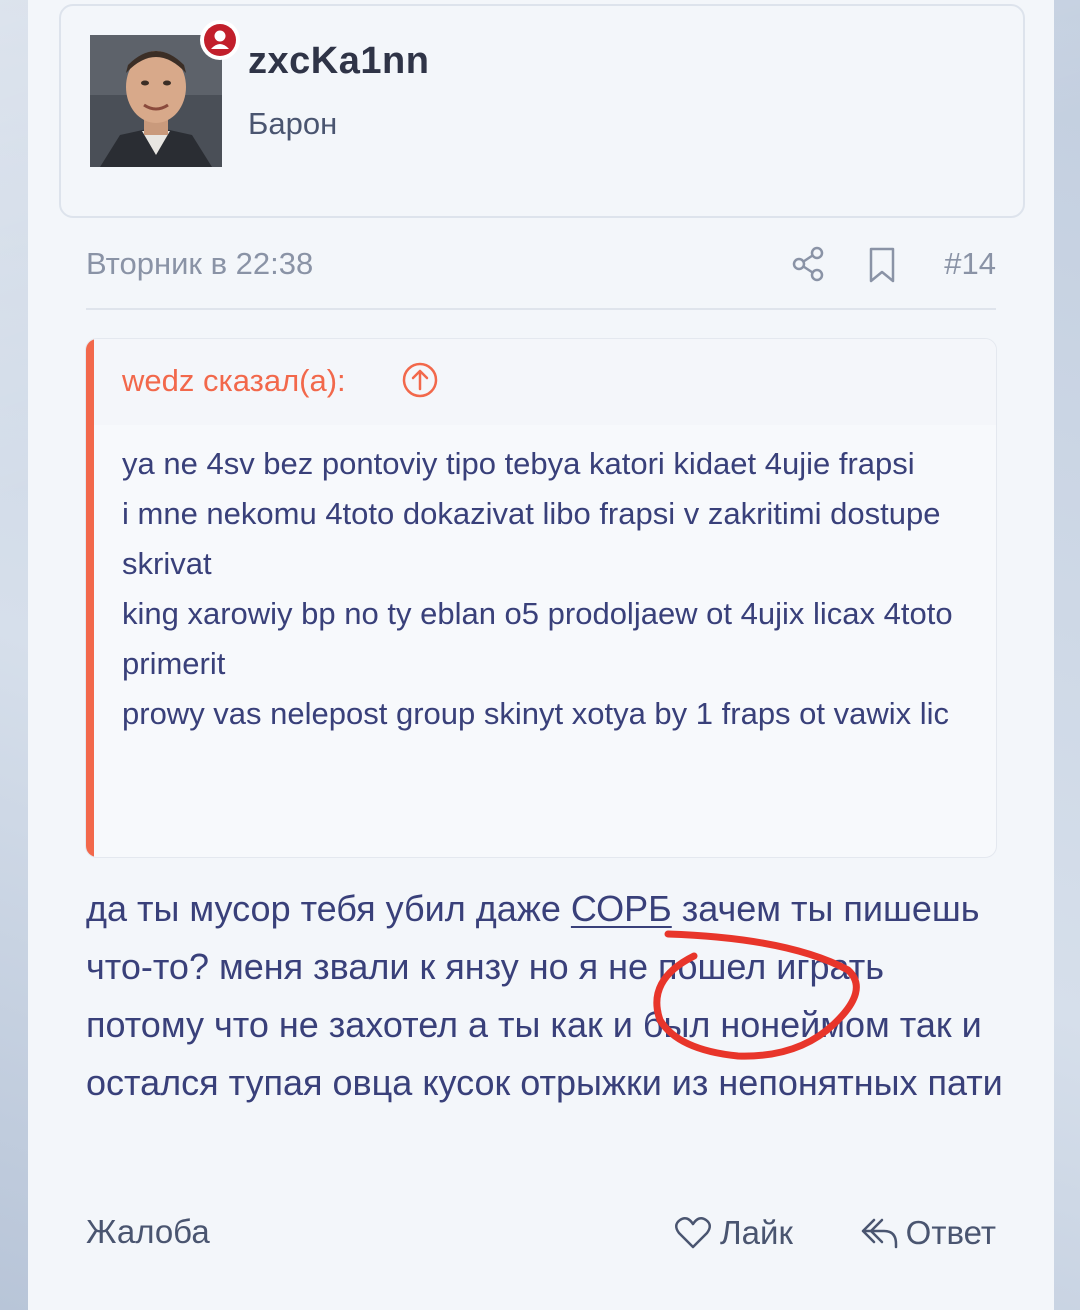  Describe the element at coordinates (541, 309) in the screenshot. I see `divider` at that location.